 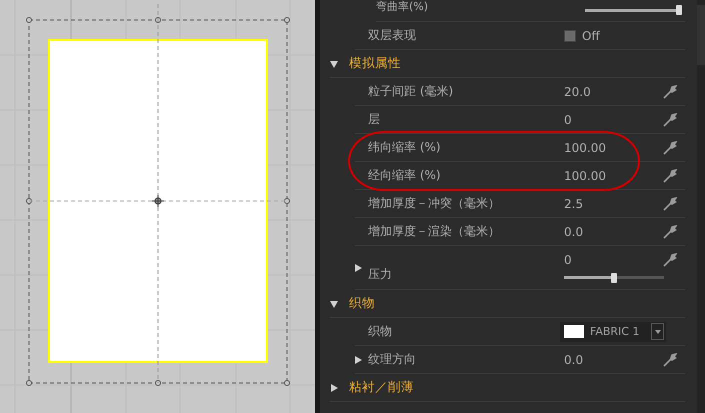 What do you see at coordinates (614, 277) in the screenshot?
I see `pressure-slider` at bounding box center [614, 277].